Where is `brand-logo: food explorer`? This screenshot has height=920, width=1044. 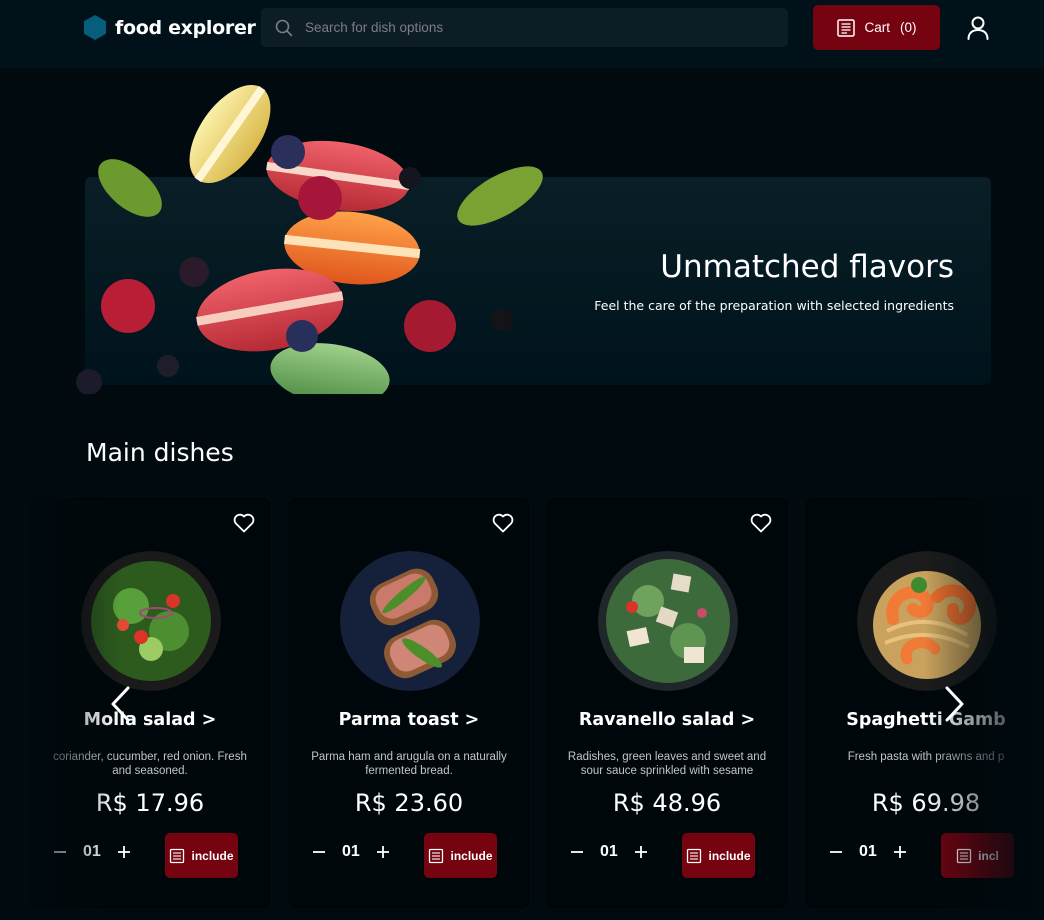 brand-logo: food explorer is located at coordinates (170, 27).